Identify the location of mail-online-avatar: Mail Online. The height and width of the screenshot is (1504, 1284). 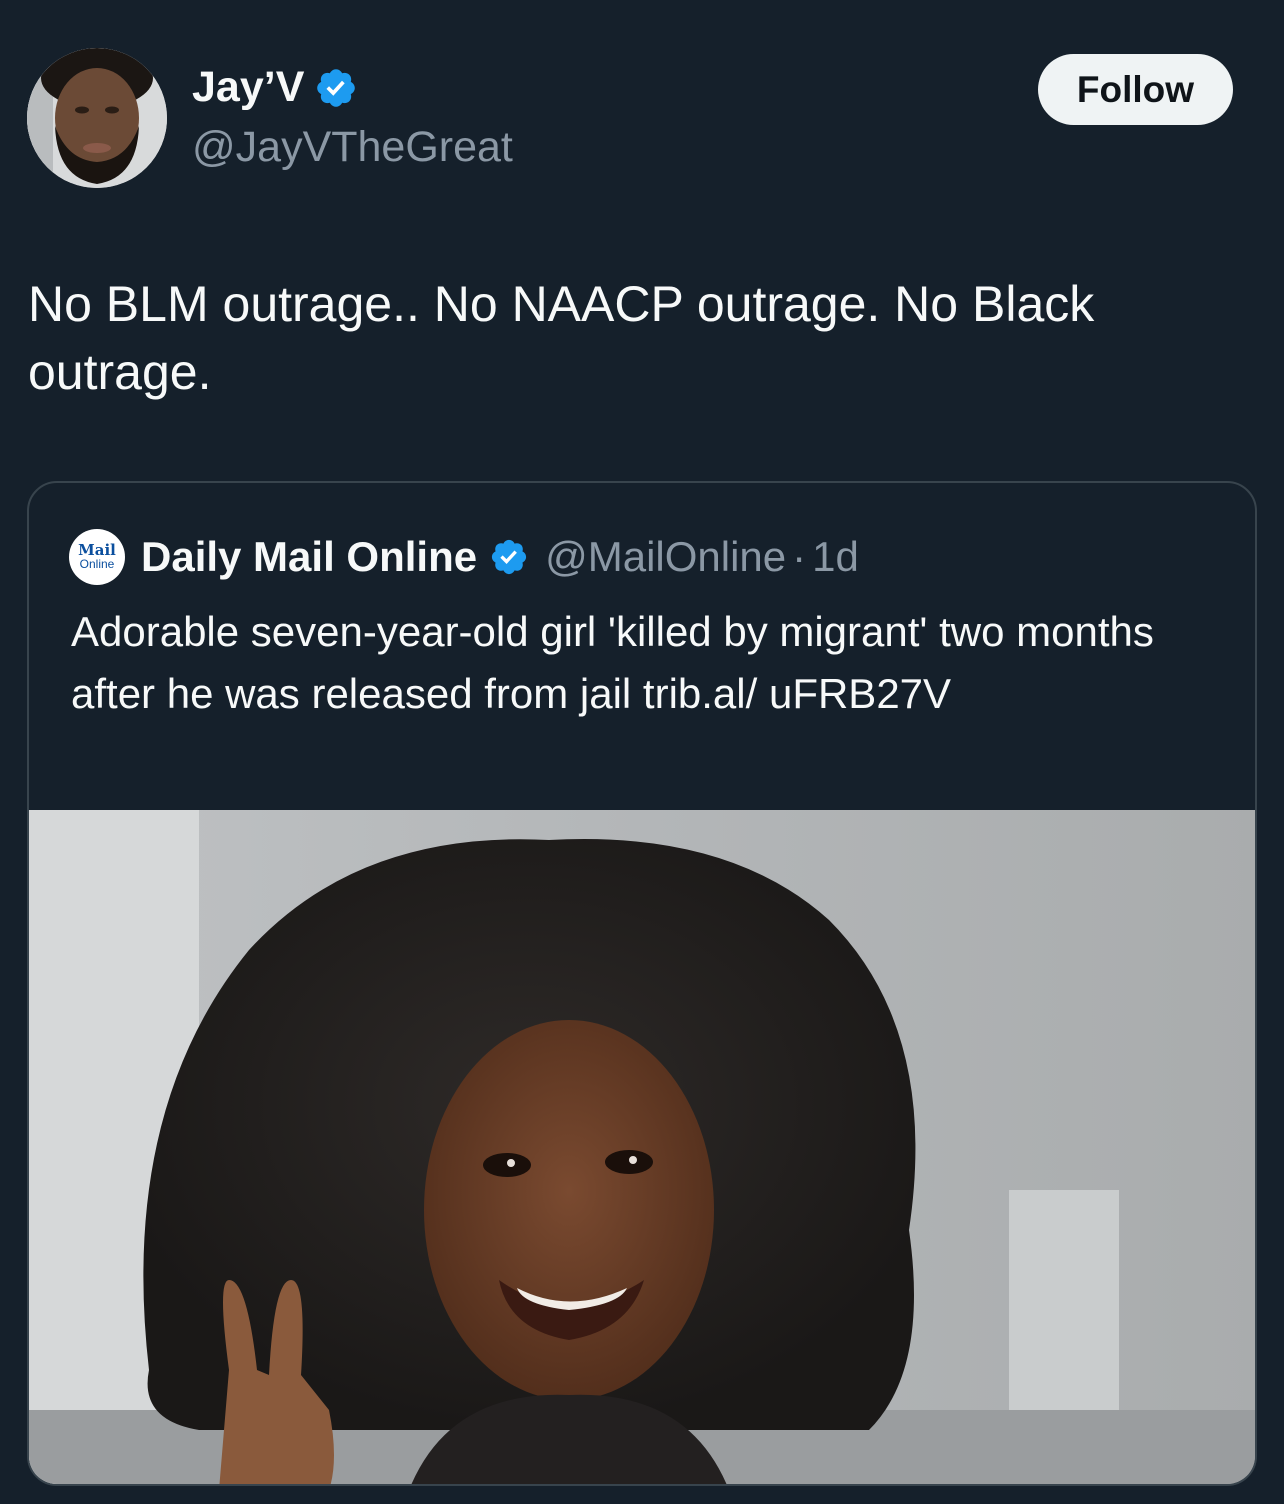
(97, 557).